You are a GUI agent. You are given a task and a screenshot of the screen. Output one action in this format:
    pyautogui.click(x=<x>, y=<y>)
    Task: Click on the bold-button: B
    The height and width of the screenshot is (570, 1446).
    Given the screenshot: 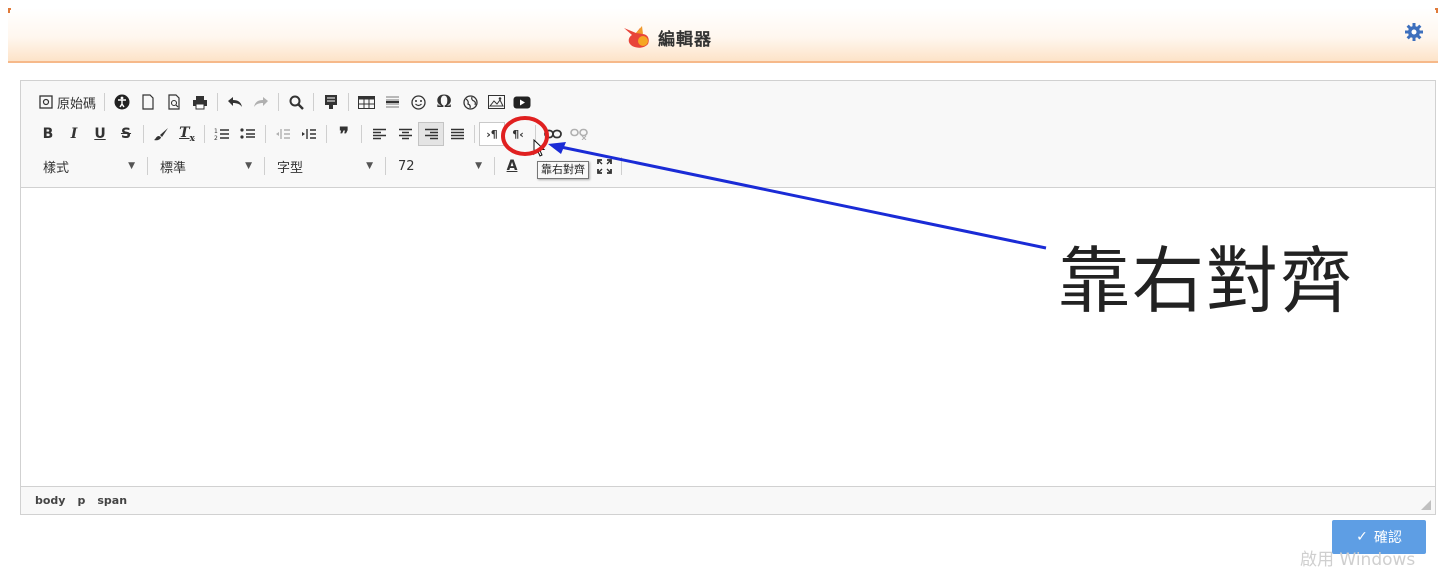 What is the action you would take?
    pyautogui.click(x=48, y=134)
    